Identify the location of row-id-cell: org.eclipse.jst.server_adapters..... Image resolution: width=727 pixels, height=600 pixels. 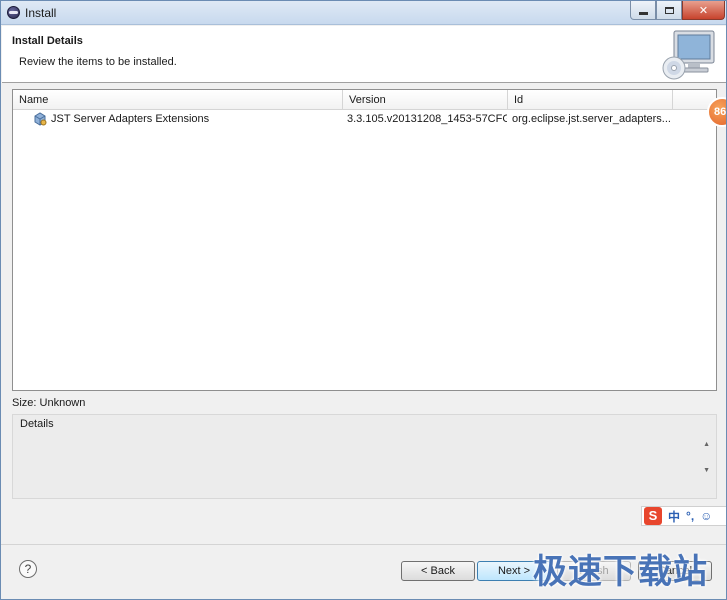
(592, 119).